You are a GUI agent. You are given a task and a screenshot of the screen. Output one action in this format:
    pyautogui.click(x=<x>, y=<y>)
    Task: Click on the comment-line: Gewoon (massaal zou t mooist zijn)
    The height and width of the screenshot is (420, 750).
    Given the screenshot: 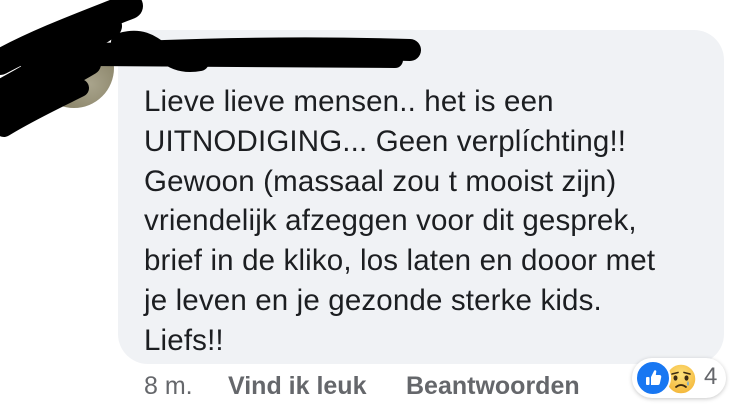 What is the action you would take?
    pyautogui.click(x=380, y=181)
    